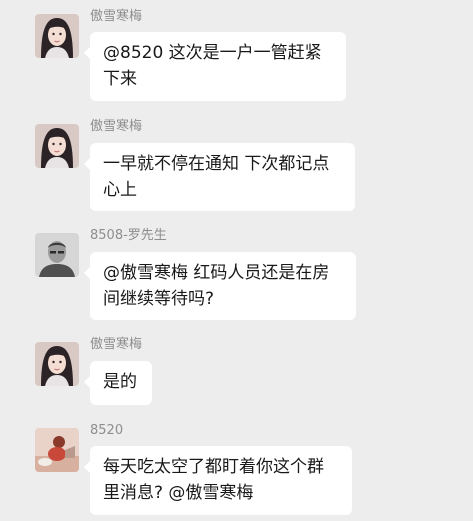 The height and width of the screenshot is (521, 473). Describe the element at coordinates (218, 480) in the screenshot. I see `message-bubble: 每天吃太空了都盯着你这个群 里消息? @傲雪寒梅` at that location.